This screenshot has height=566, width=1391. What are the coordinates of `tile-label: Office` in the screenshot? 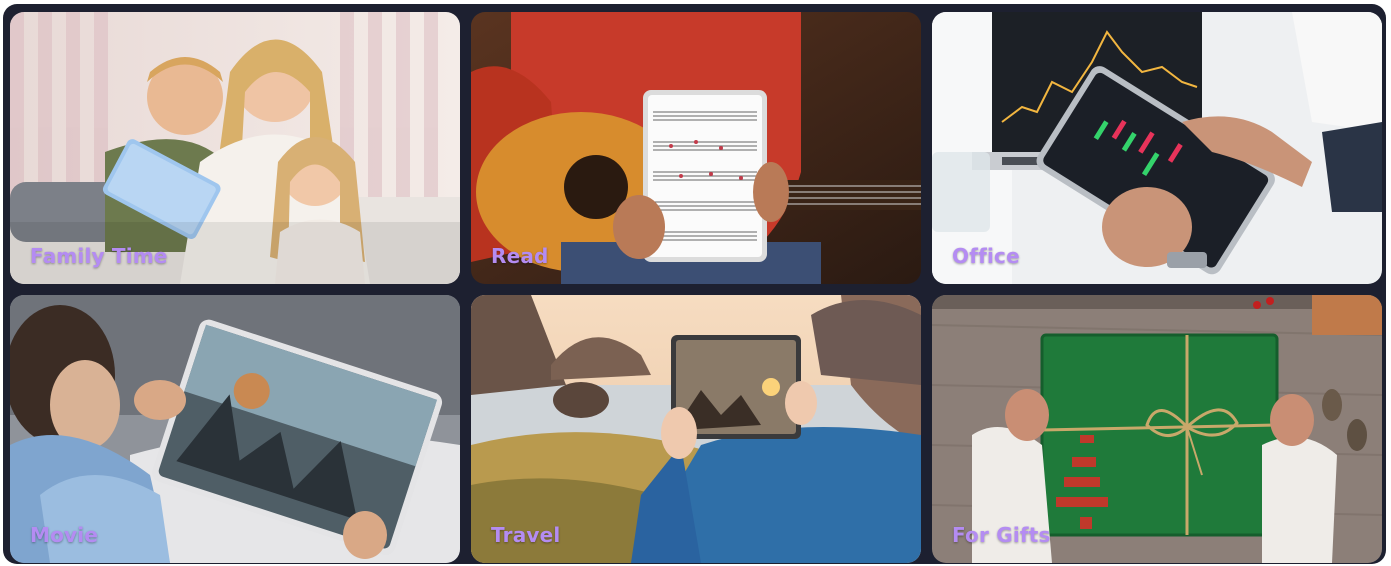 It's located at (986, 256).